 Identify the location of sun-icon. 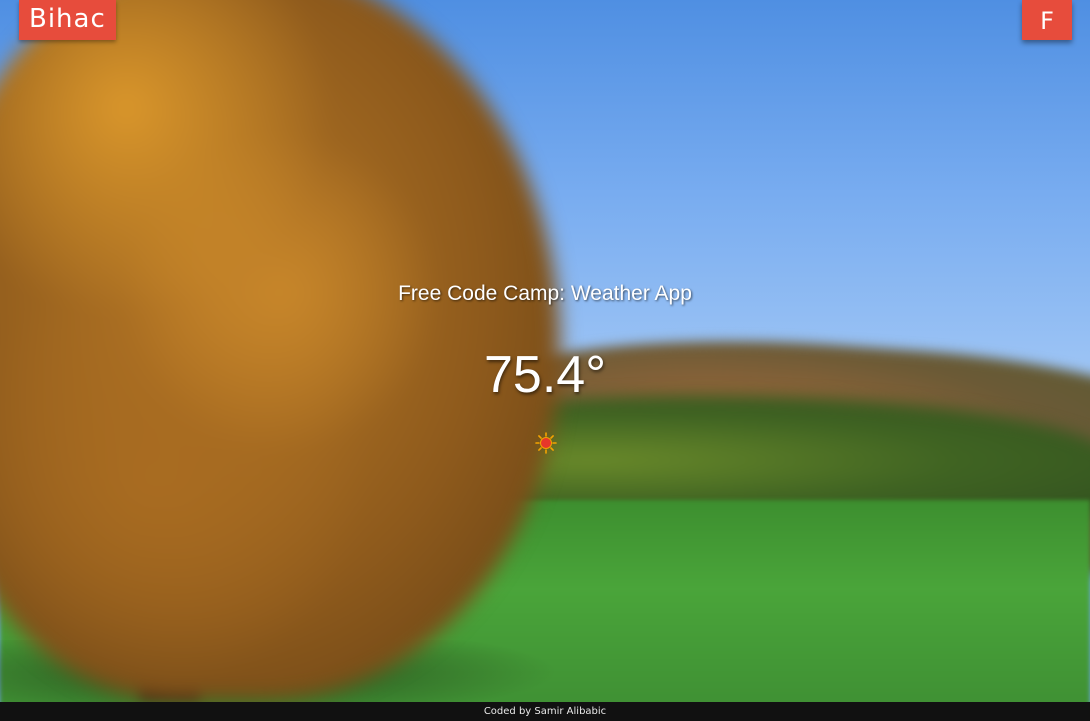
(546, 443).